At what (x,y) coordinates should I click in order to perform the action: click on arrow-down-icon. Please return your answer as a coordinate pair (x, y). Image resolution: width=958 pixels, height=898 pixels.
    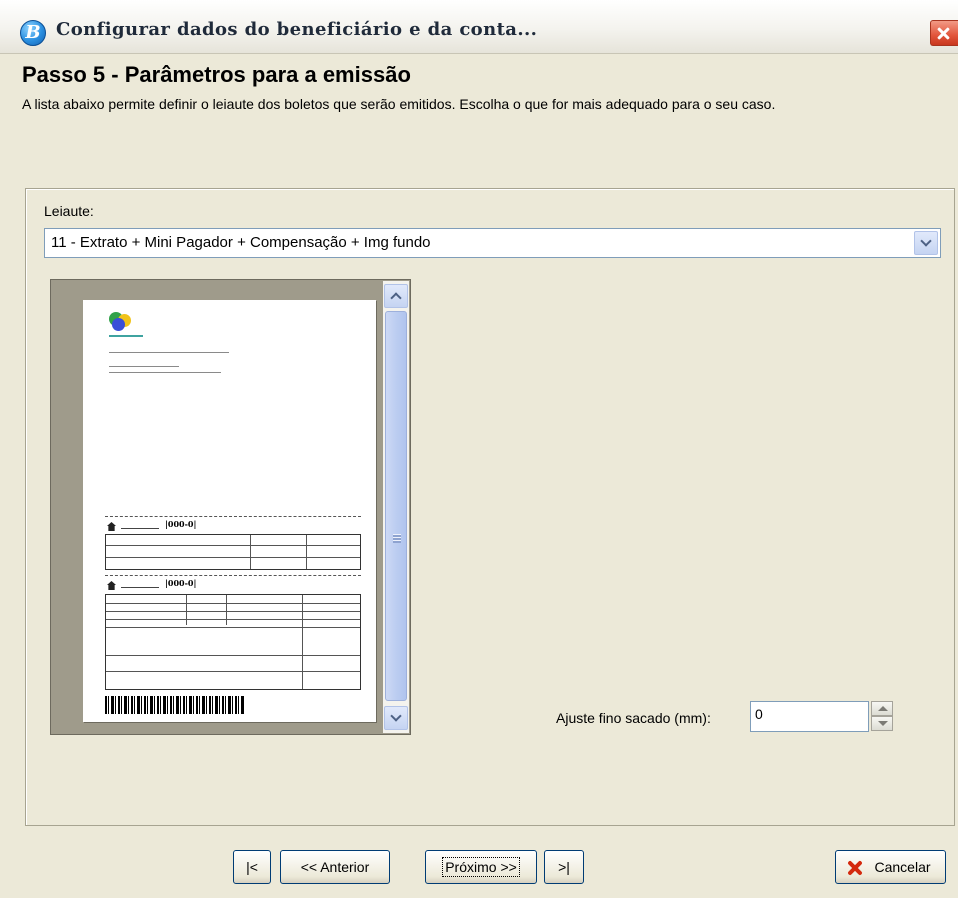
    Looking at the image, I should click on (883, 723).